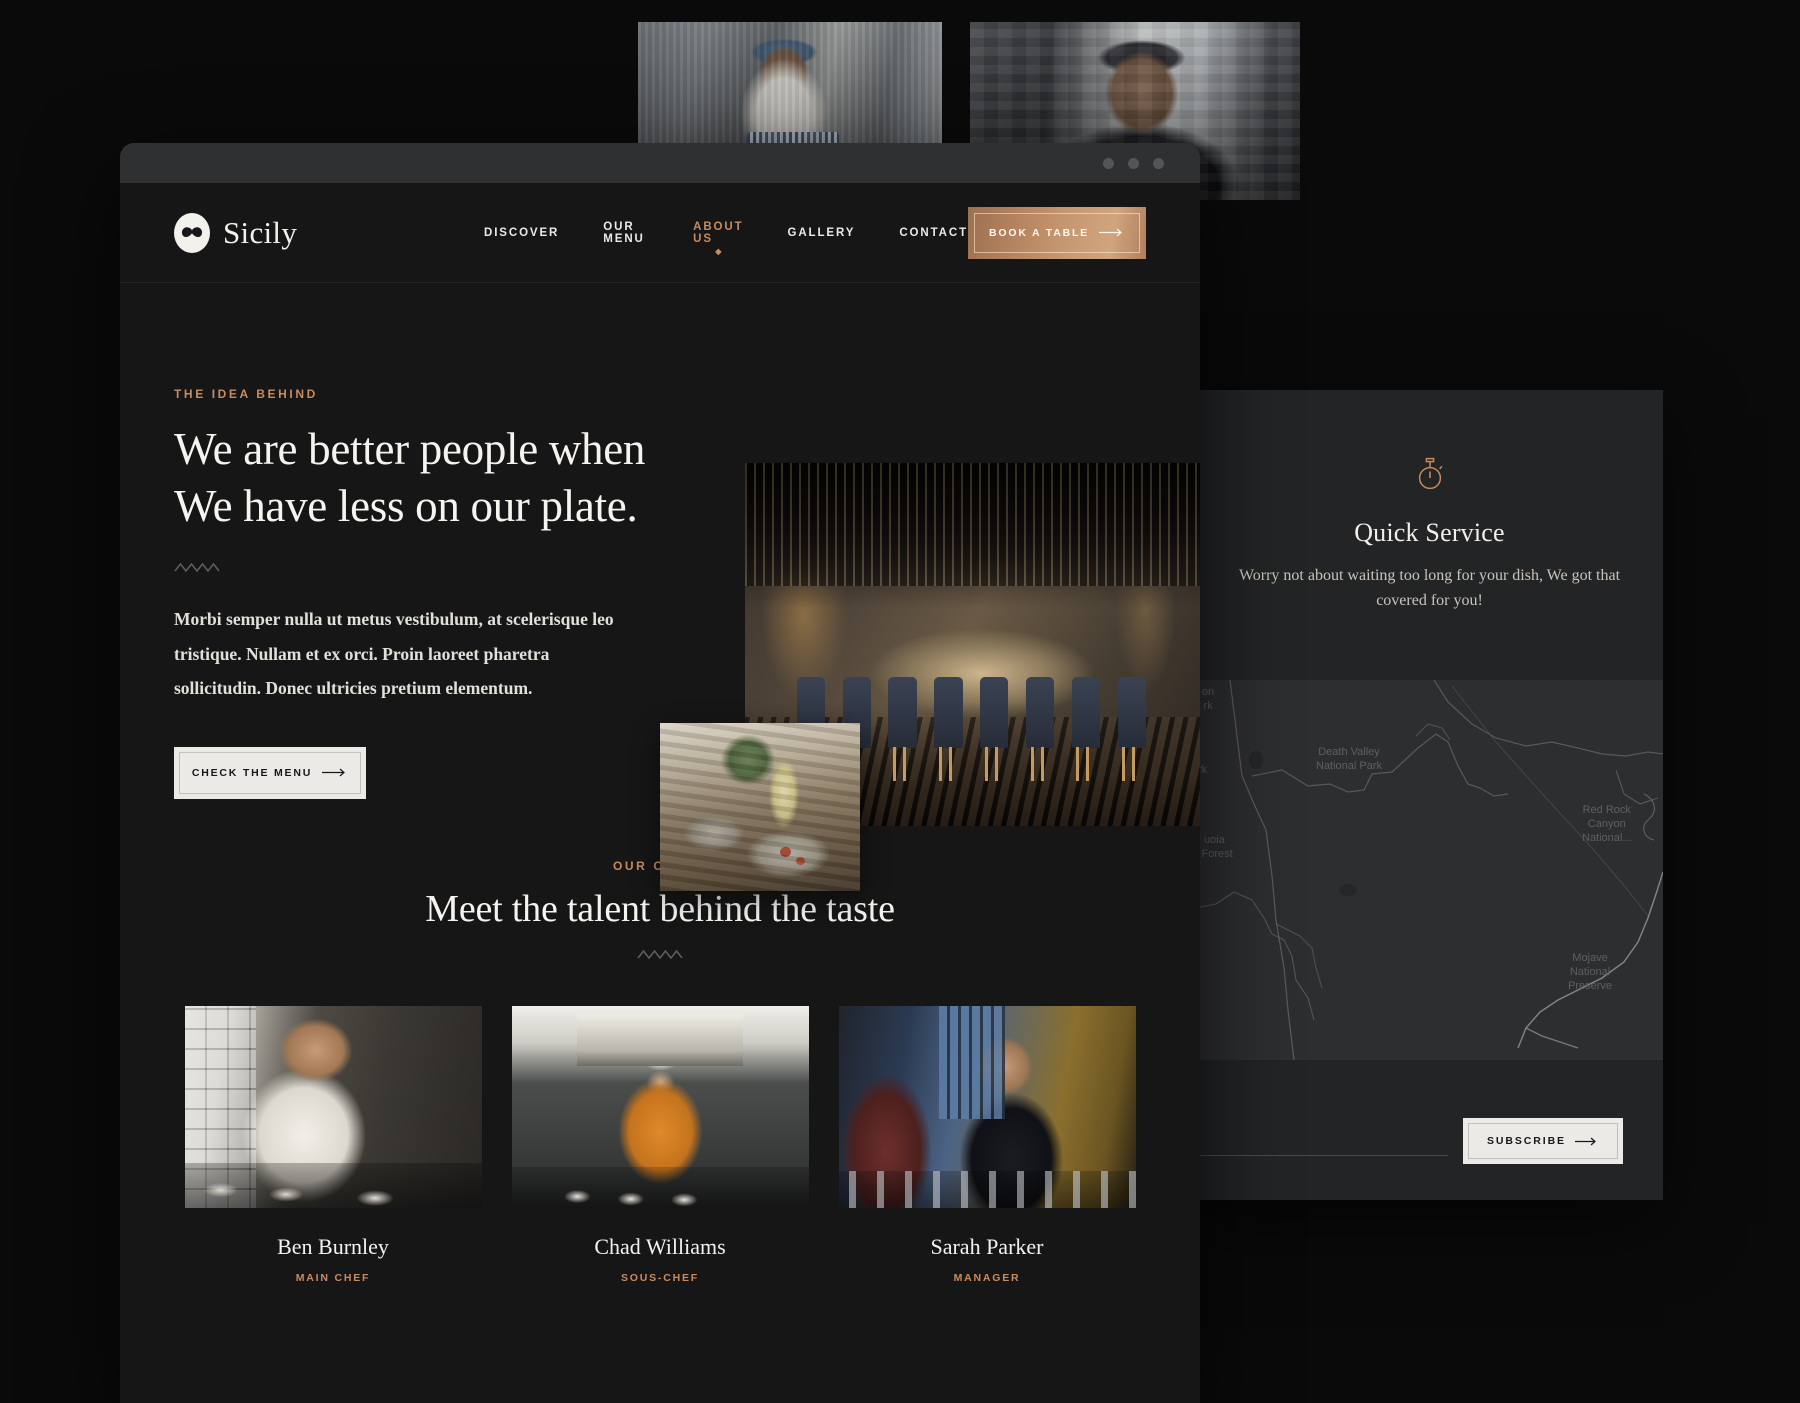 This screenshot has height=1403, width=1800. Describe the element at coordinates (333, 1277) in the screenshot. I see `chef-role: MAIN CHEF` at that location.